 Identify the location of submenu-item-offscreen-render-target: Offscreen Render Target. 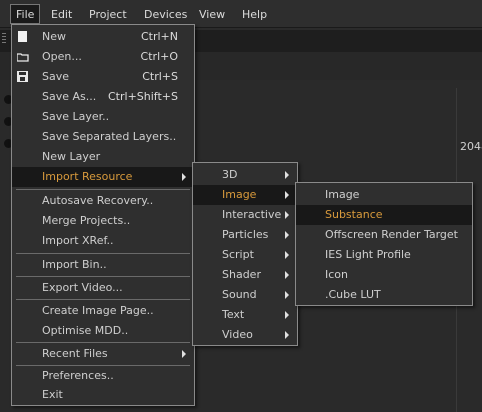
(384, 235).